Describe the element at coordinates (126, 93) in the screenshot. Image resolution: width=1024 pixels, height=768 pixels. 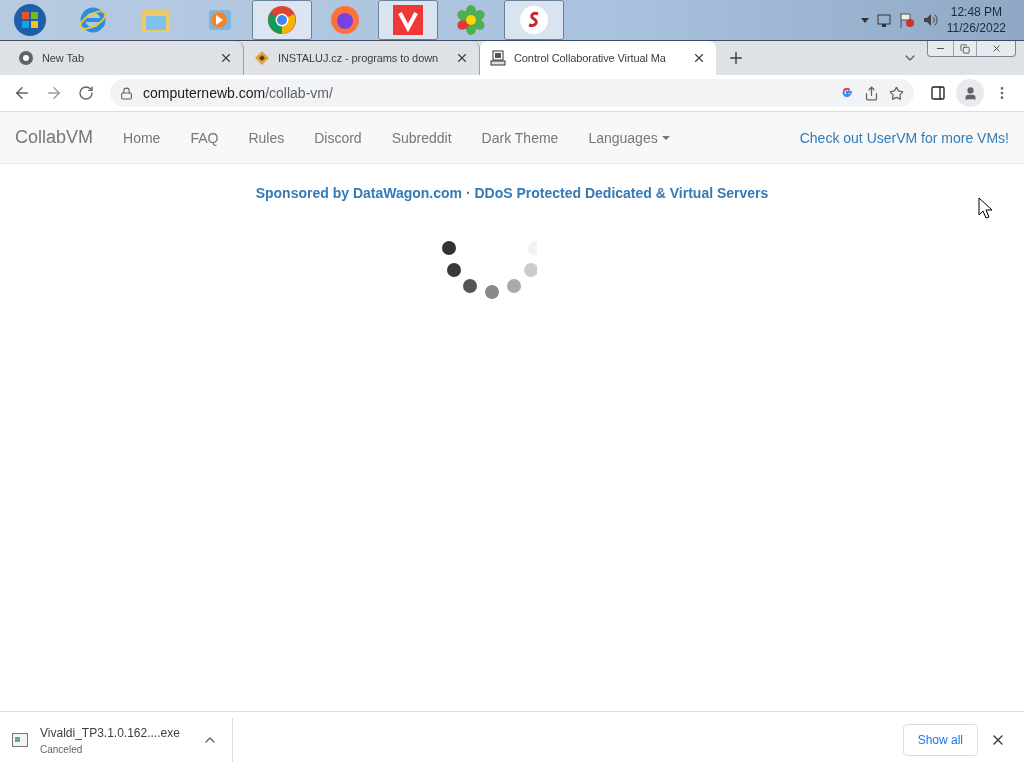
I see `lock-icon` at that location.